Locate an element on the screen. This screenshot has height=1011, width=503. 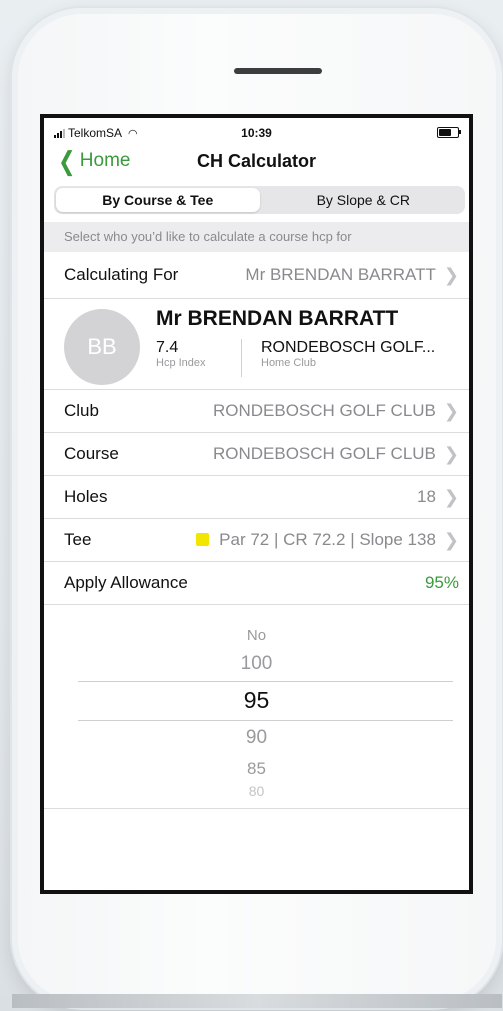
hcp-index-label: Hcp Index is located at coordinates (181, 363).